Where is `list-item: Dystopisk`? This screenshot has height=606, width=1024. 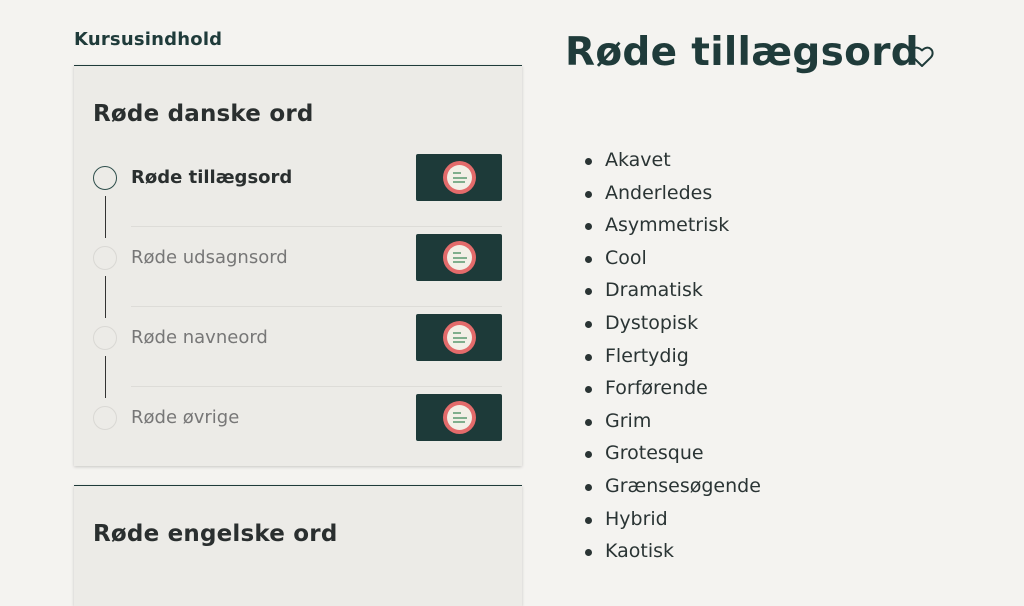 list-item: Dystopisk is located at coordinates (673, 323).